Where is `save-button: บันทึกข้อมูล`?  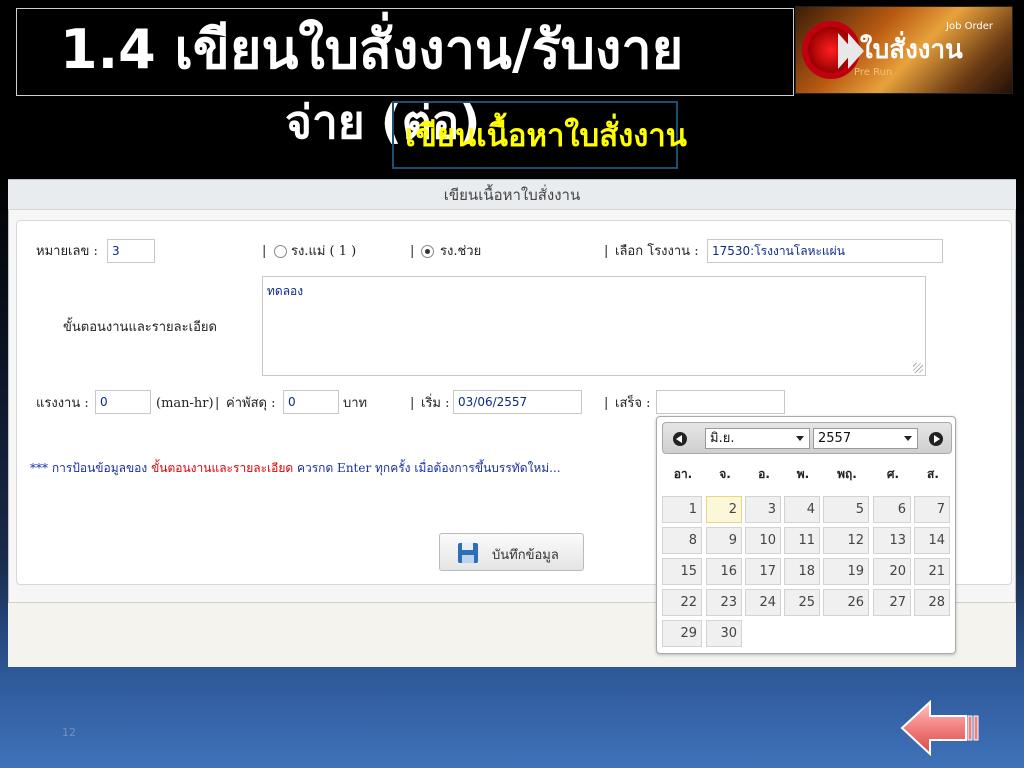
save-button: บันทึกข้อมูล is located at coordinates (511, 552).